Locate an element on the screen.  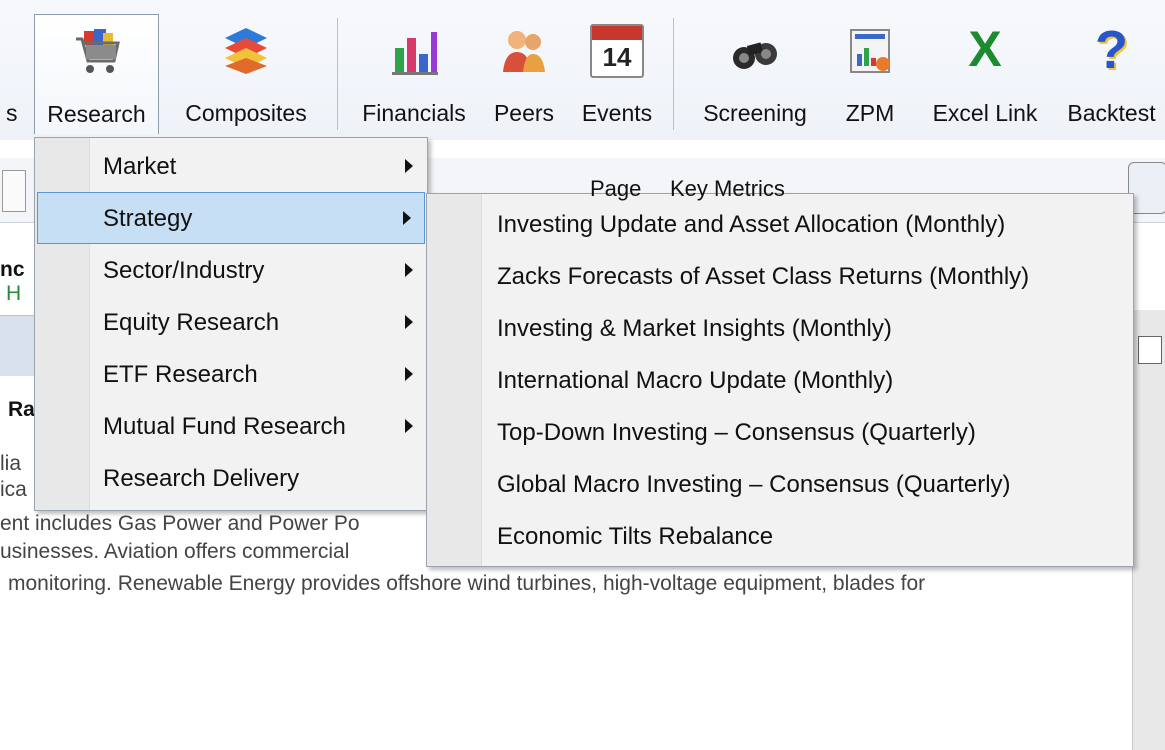
fragment-text: lia is located at coordinates (11, 463).